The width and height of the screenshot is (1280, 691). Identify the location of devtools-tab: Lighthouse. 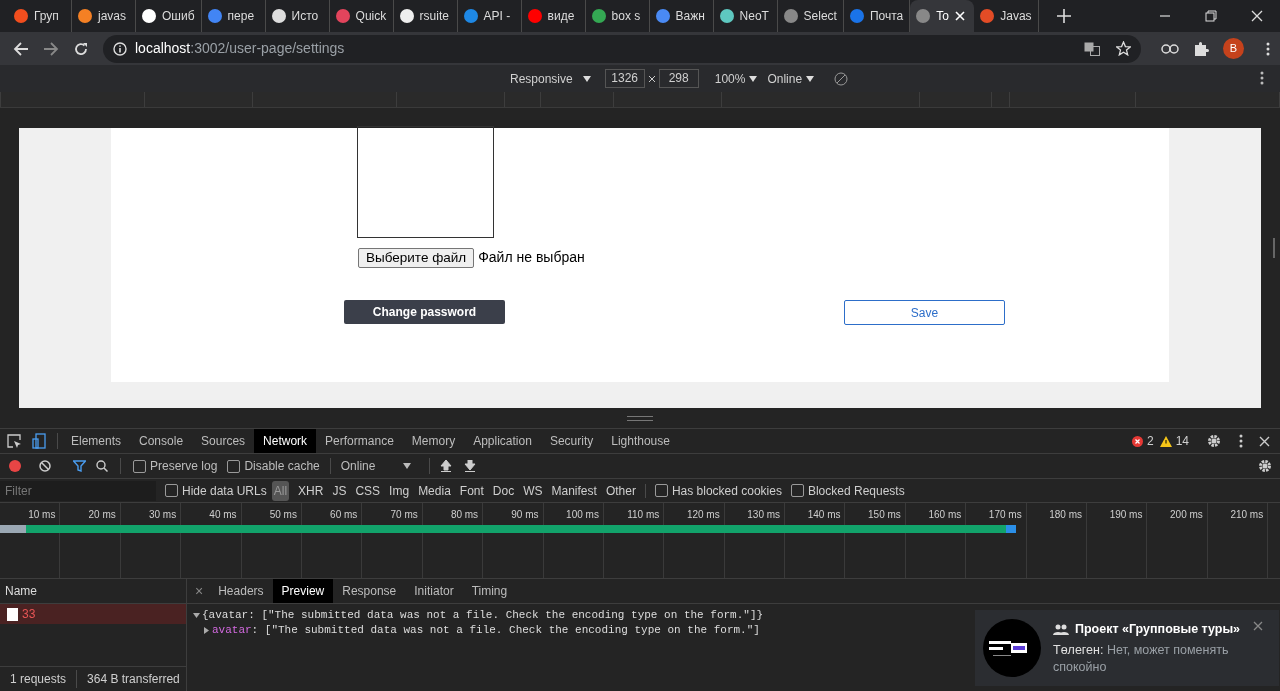
(640, 441).